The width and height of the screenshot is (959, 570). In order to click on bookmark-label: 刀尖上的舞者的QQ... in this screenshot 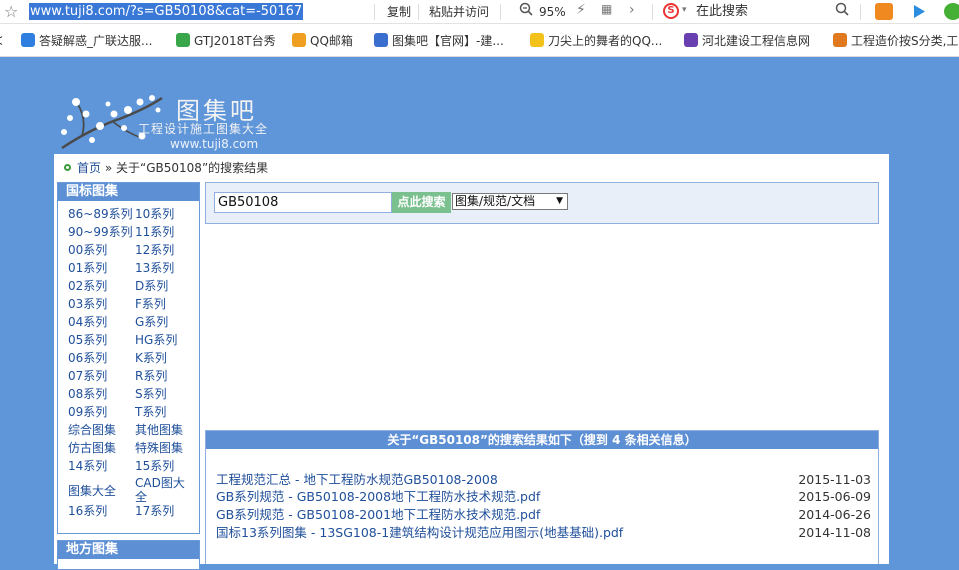, I will do `click(605, 41)`.